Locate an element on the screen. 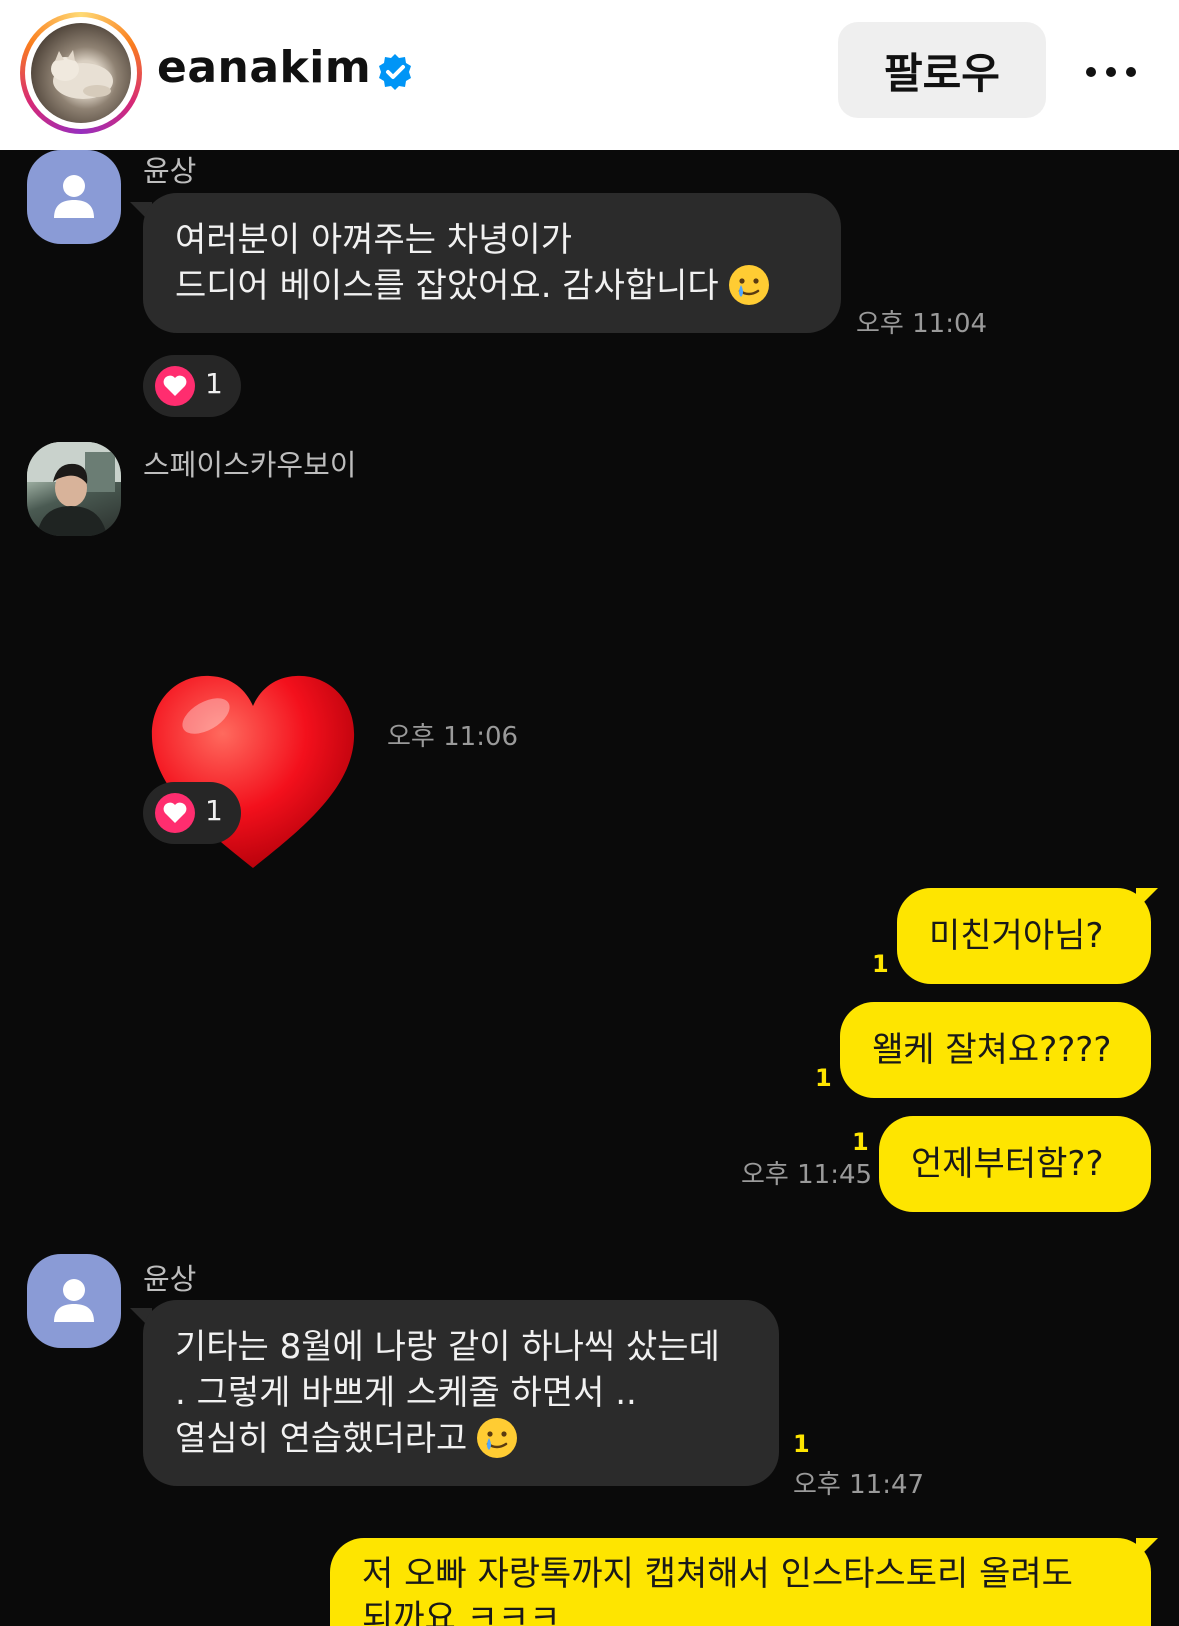 Image resolution: width=1179 pixels, height=1626 pixels. message-line: 여러분이 아껴주는 차녕이가 is located at coordinates (373, 240).